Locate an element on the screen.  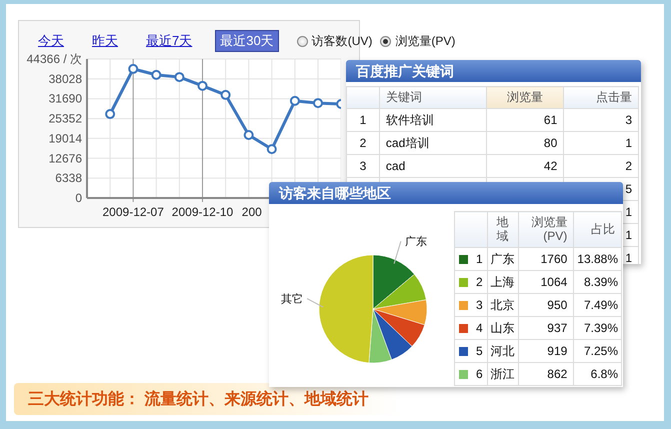
column-header: 浏览量 is located at coordinates (525, 97).